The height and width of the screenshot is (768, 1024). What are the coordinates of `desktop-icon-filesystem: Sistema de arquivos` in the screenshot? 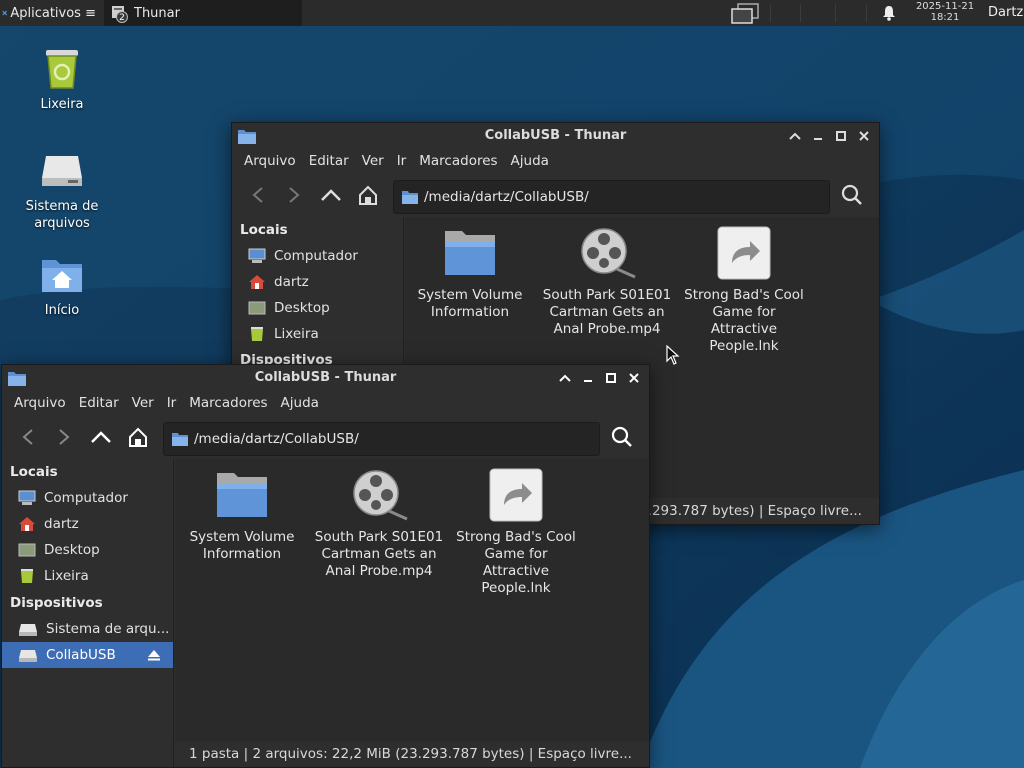 It's located at (62, 189).